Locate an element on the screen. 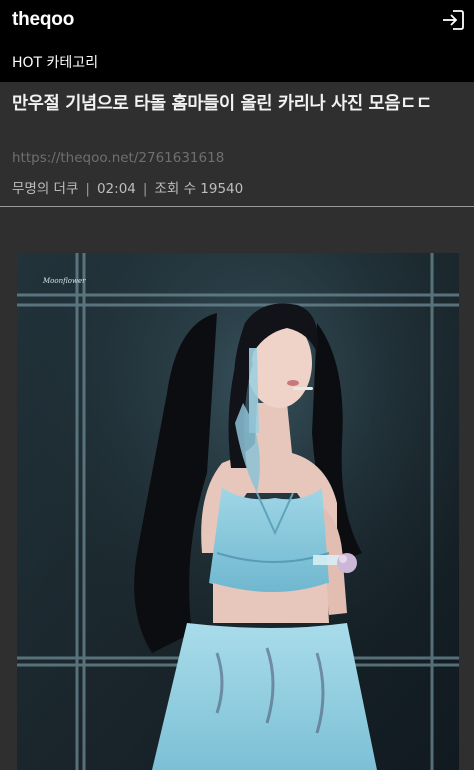 The image size is (474, 770). article-meta: 무명의 더쿠 | 02:04 | 조회 수 19540 is located at coordinates (127, 187).